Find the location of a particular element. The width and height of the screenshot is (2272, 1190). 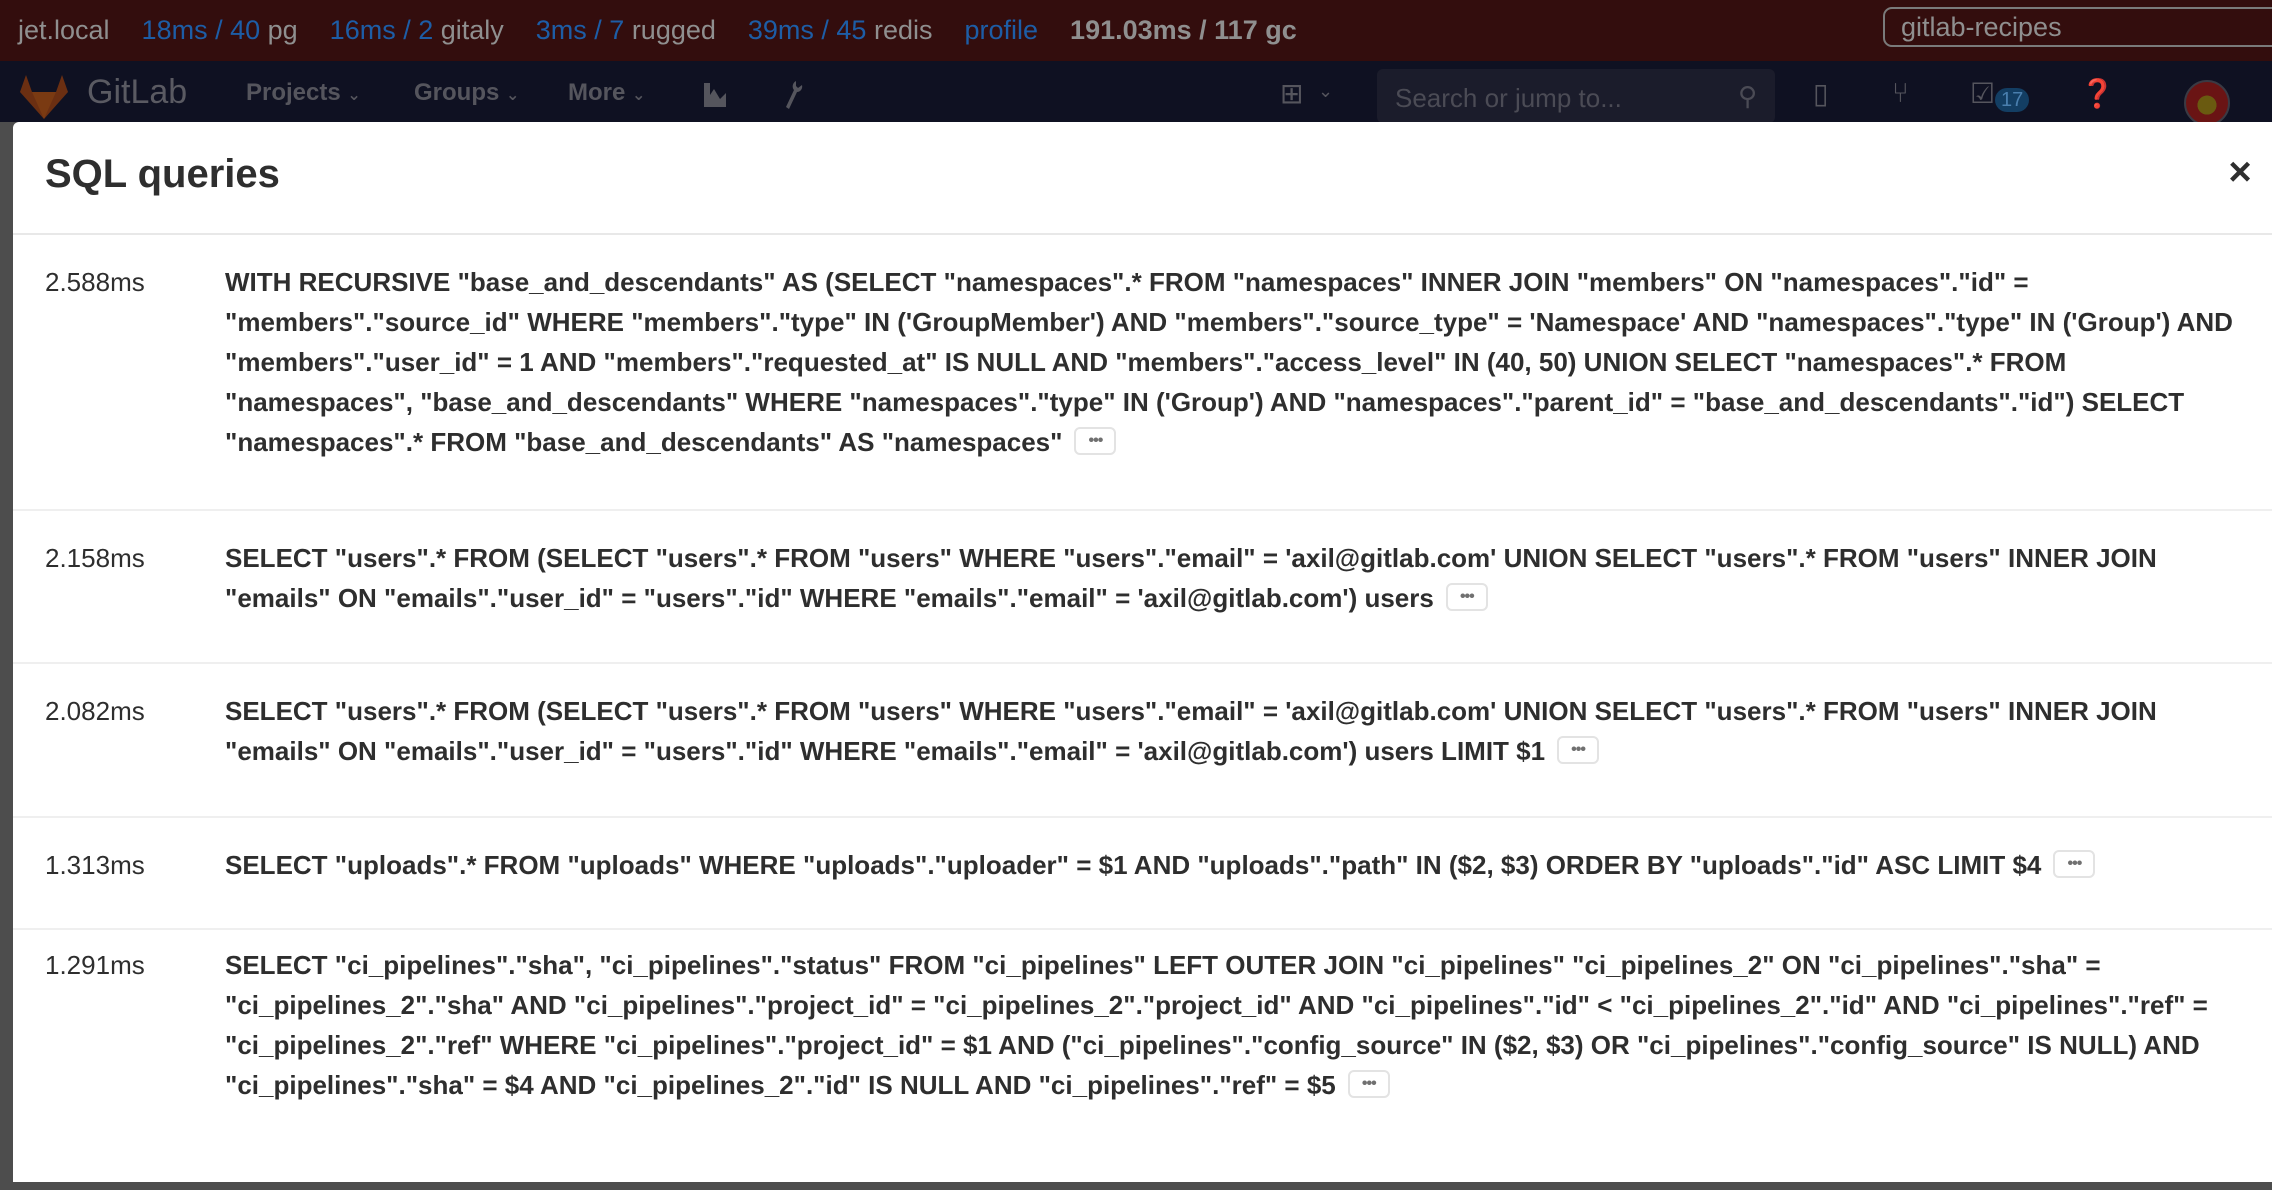

nav-more-label: More is located at coordinates (597, 92).